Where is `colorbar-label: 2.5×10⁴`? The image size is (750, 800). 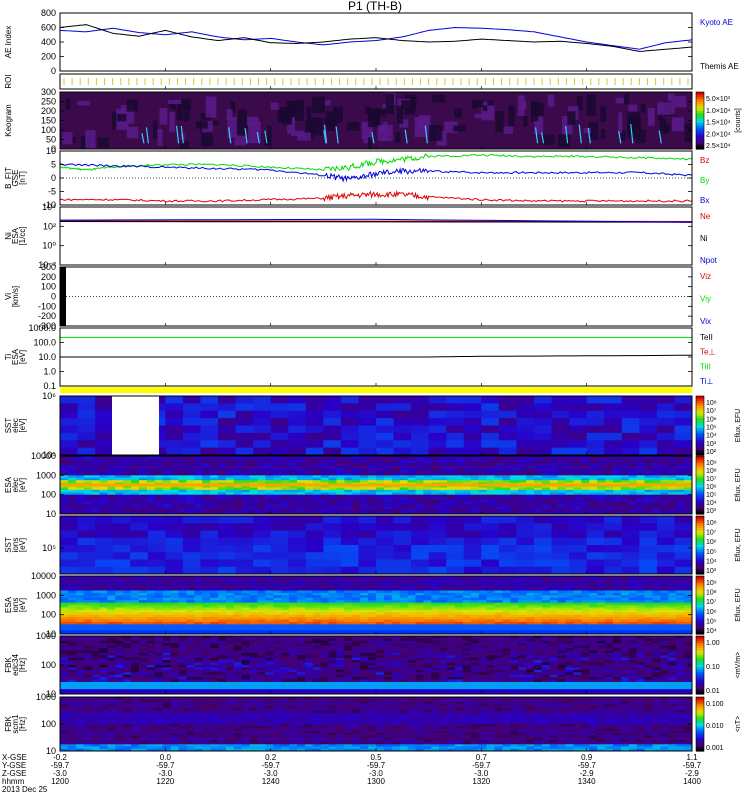
colorbar-label: 2.5×10⁴ is located at coordinates (718, 146).